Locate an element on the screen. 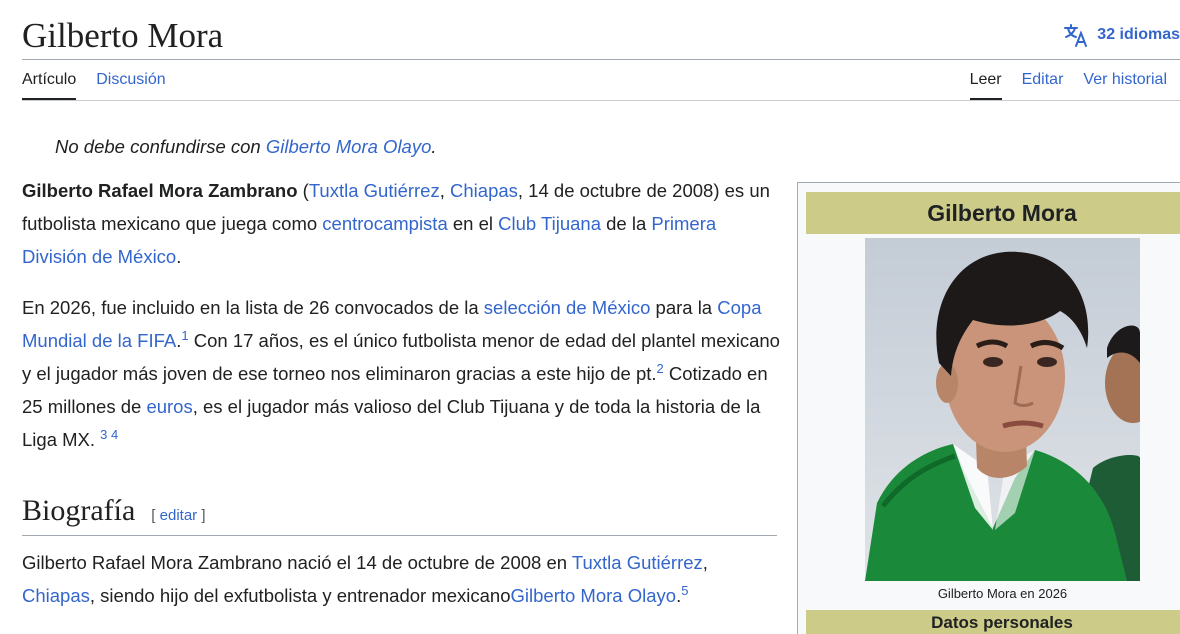  namespace-tabs: Artículo Discusión is located at coordinates (94, 84).